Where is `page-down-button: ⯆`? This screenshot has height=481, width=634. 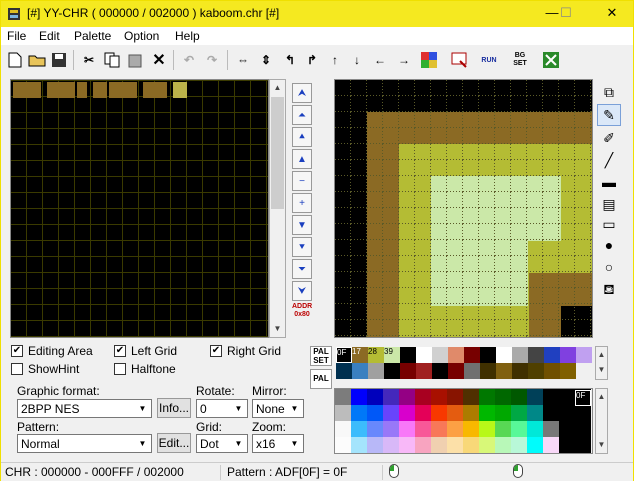
page-down-button: ⯆ is located at coordinates (302, 247).